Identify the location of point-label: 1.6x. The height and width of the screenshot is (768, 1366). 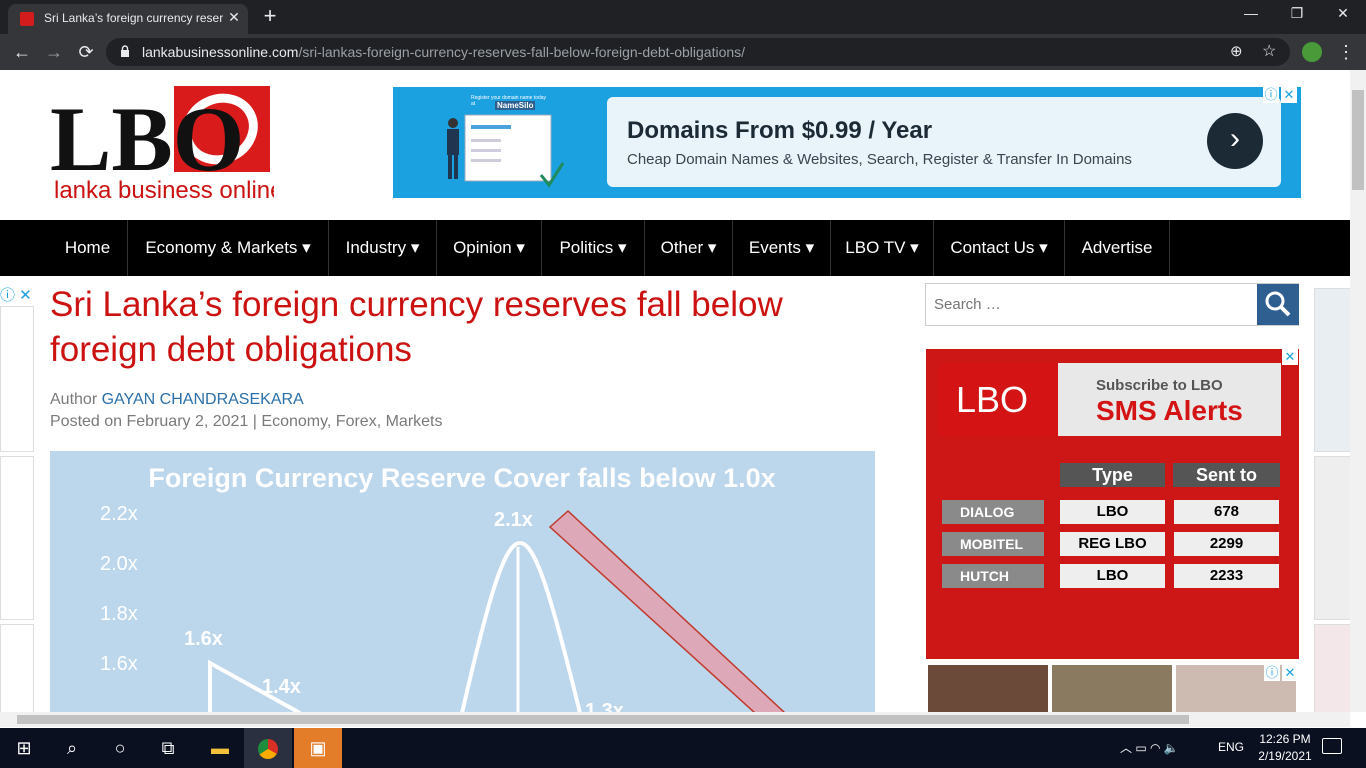
(203, 639).